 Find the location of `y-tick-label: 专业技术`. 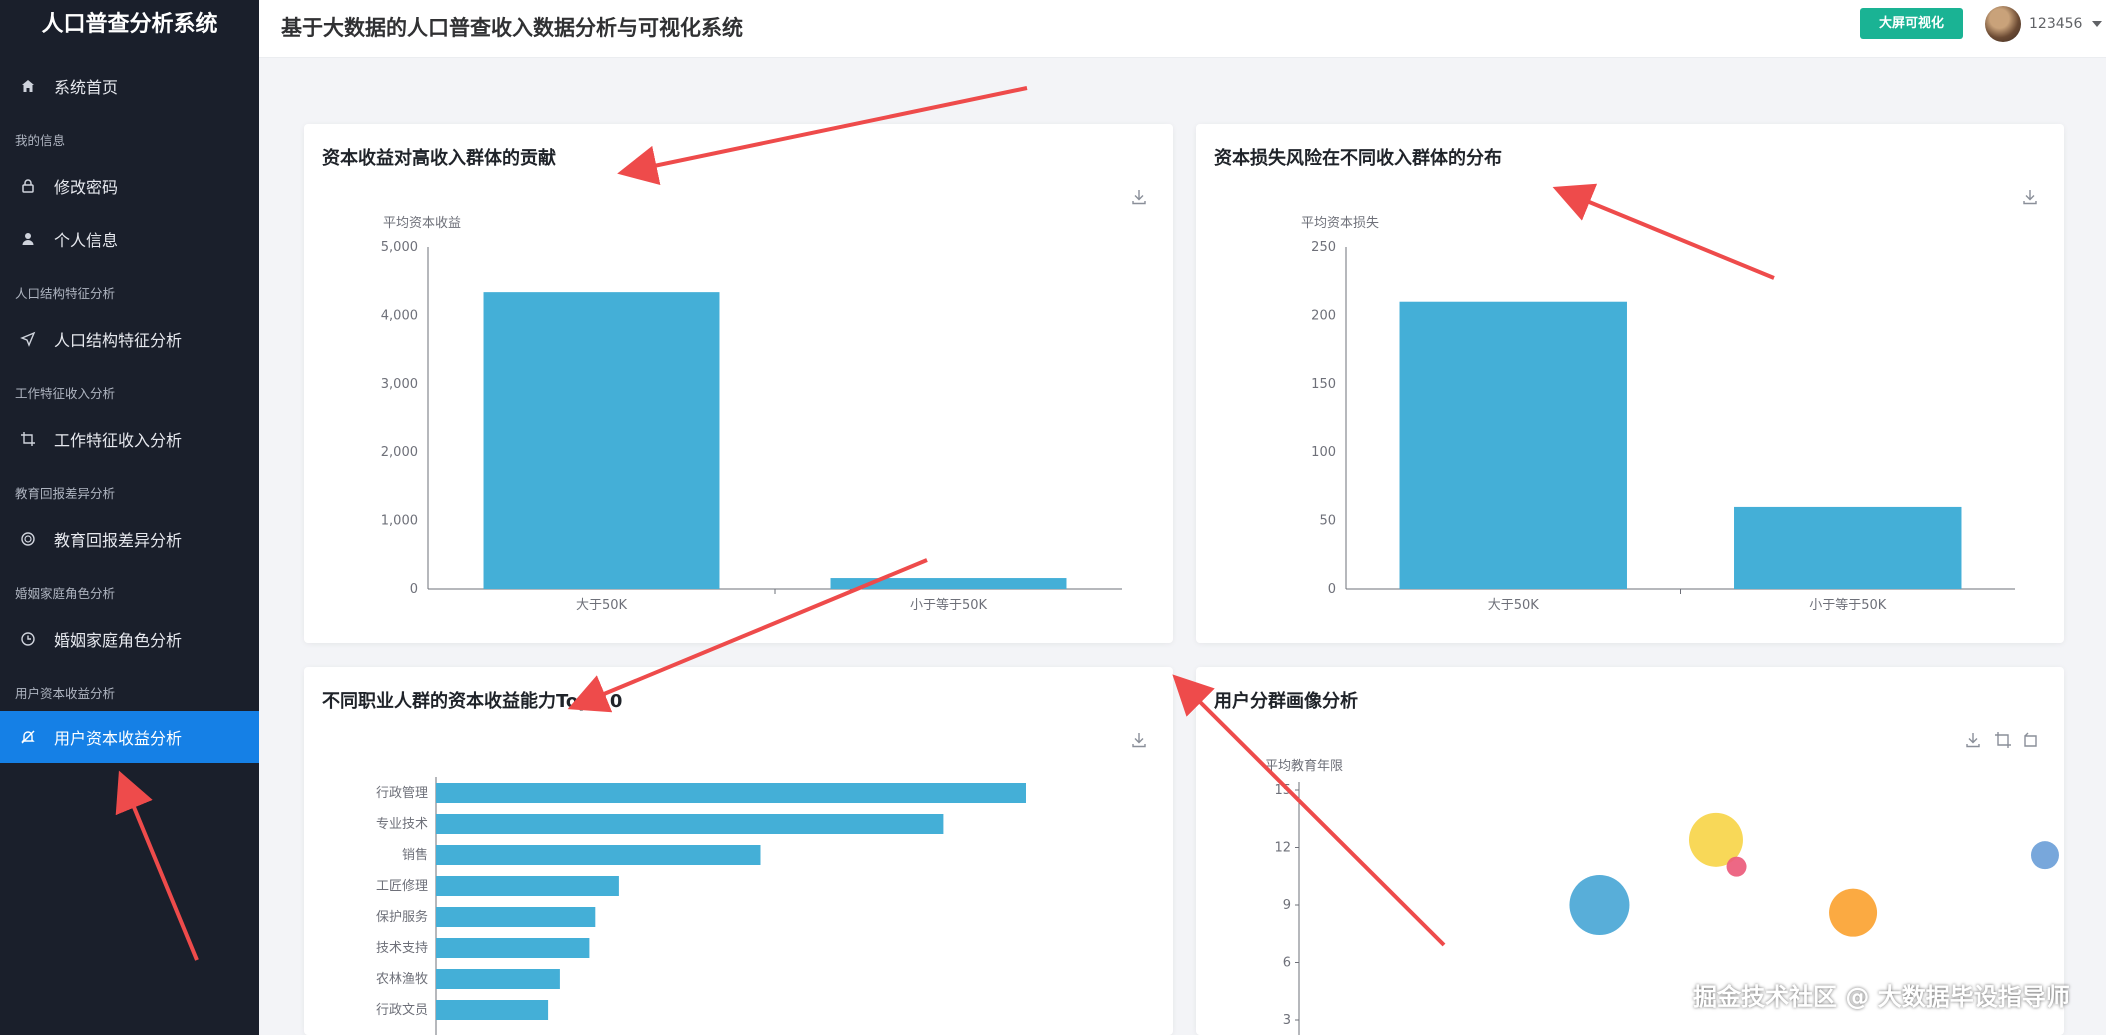

y-tick-label: 专业技术 is located at coordinates (402, 824).